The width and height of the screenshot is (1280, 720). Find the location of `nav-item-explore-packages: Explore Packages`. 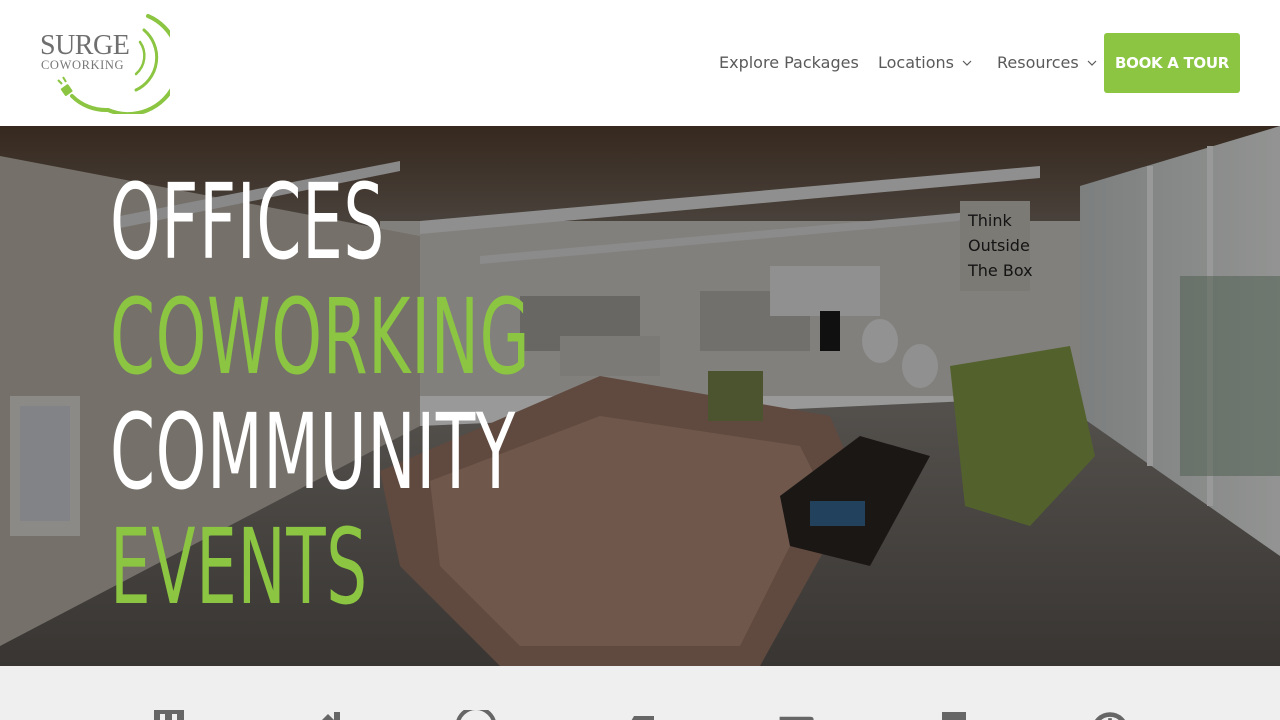

nav-item-explore-packages: Explore Packages is located at coordinates (789, 63).